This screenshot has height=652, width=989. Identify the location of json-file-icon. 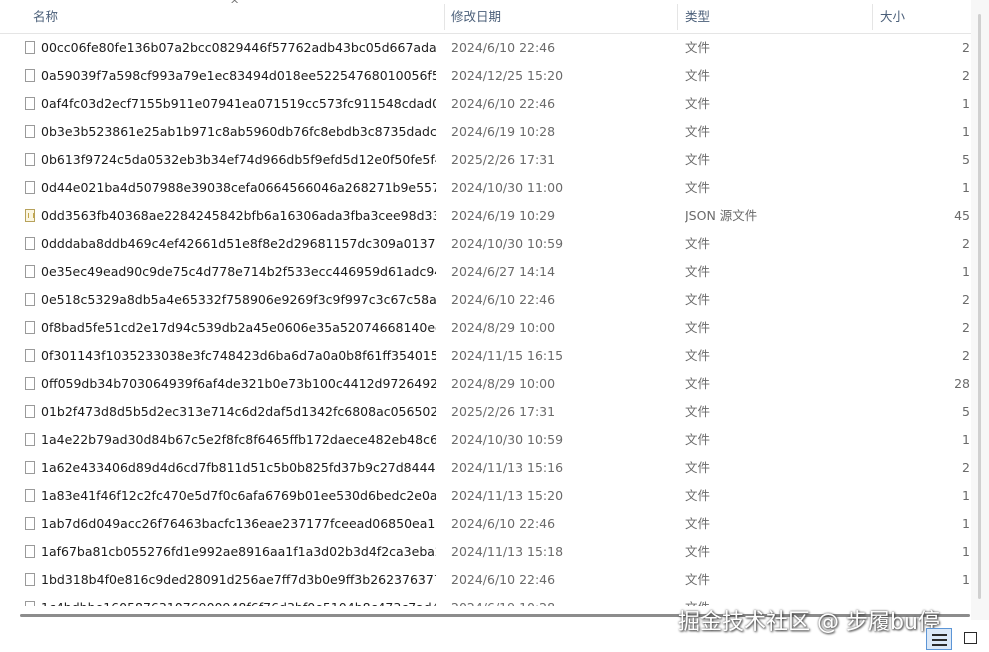
(30, 215).